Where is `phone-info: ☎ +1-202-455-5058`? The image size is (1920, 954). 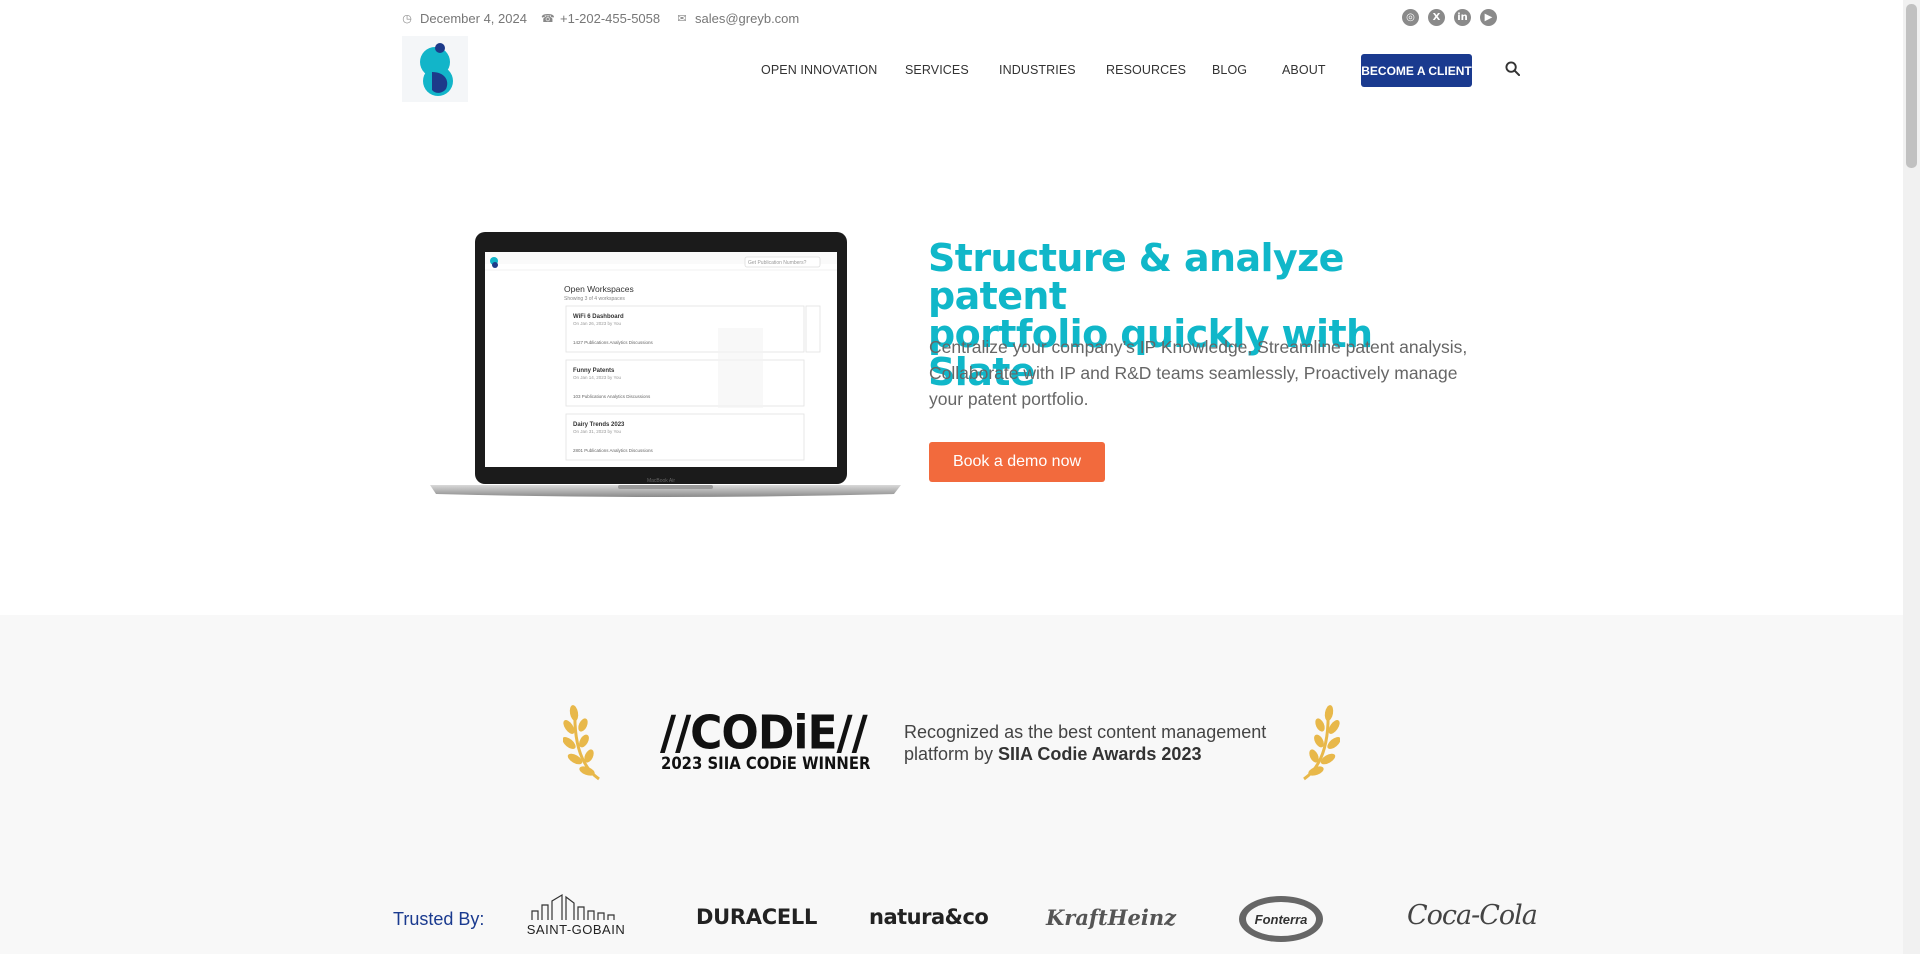
phone-info: ☎ +1-202-455-5058 is located at coordinates (600, 18).